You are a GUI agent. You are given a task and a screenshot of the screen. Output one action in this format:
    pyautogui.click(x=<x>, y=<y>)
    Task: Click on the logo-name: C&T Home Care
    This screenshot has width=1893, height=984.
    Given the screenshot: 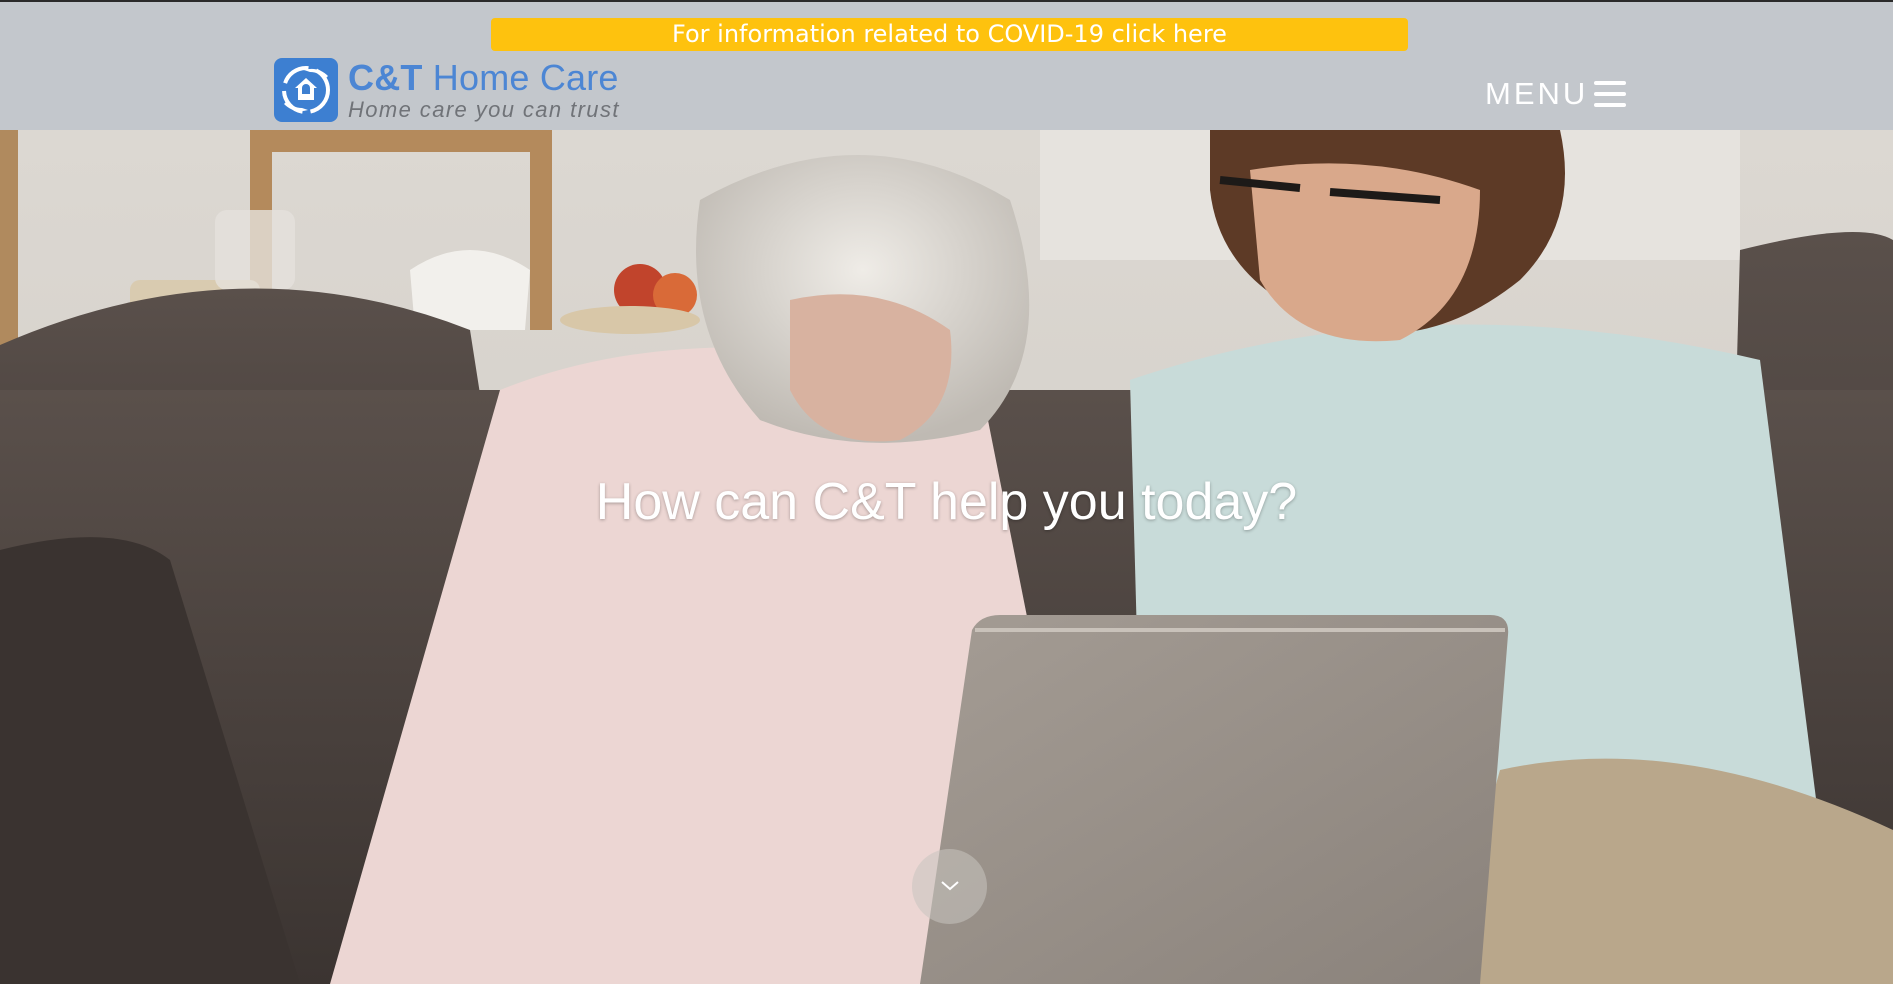 What is the action you would take?
    pyautogui.click(x=484, y=78)
    